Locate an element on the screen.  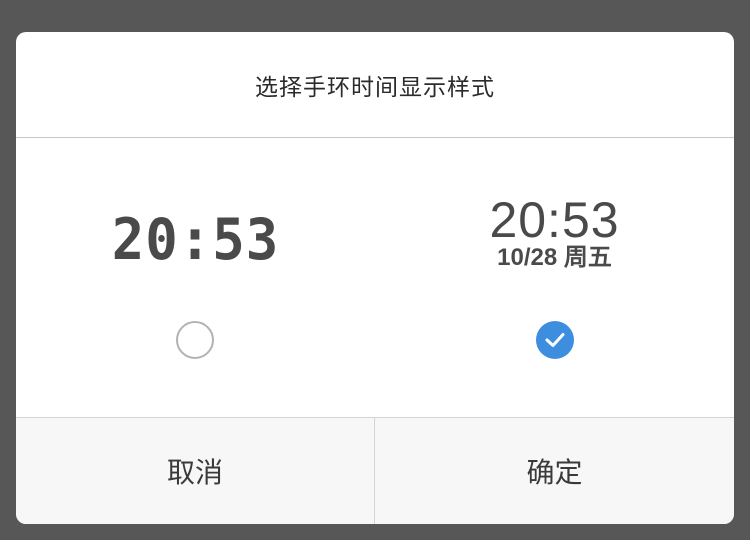
preview-time: 20:53 is located at coordinates (554, 220).